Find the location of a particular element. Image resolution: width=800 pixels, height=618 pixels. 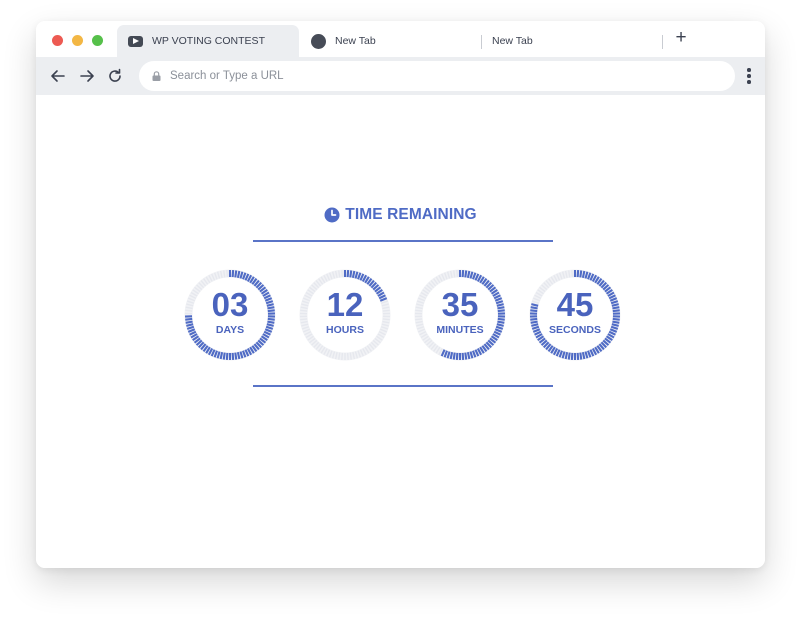

tab-wp-voting-contest: WP VOTING CONTEST is located at coordinates (208, 41).